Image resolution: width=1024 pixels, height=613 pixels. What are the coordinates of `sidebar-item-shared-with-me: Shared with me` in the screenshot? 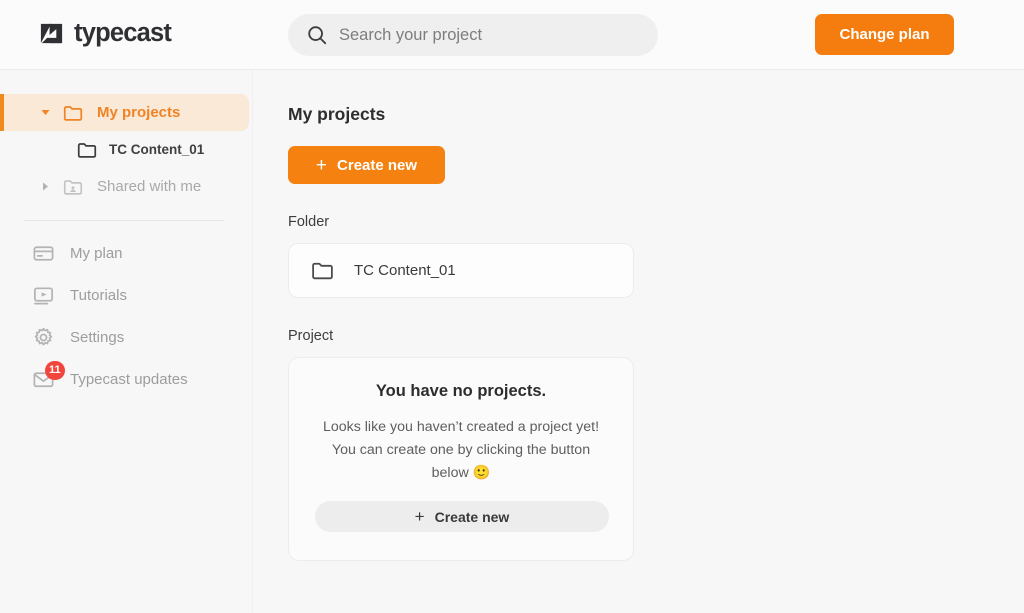 It's located at (126, 186).